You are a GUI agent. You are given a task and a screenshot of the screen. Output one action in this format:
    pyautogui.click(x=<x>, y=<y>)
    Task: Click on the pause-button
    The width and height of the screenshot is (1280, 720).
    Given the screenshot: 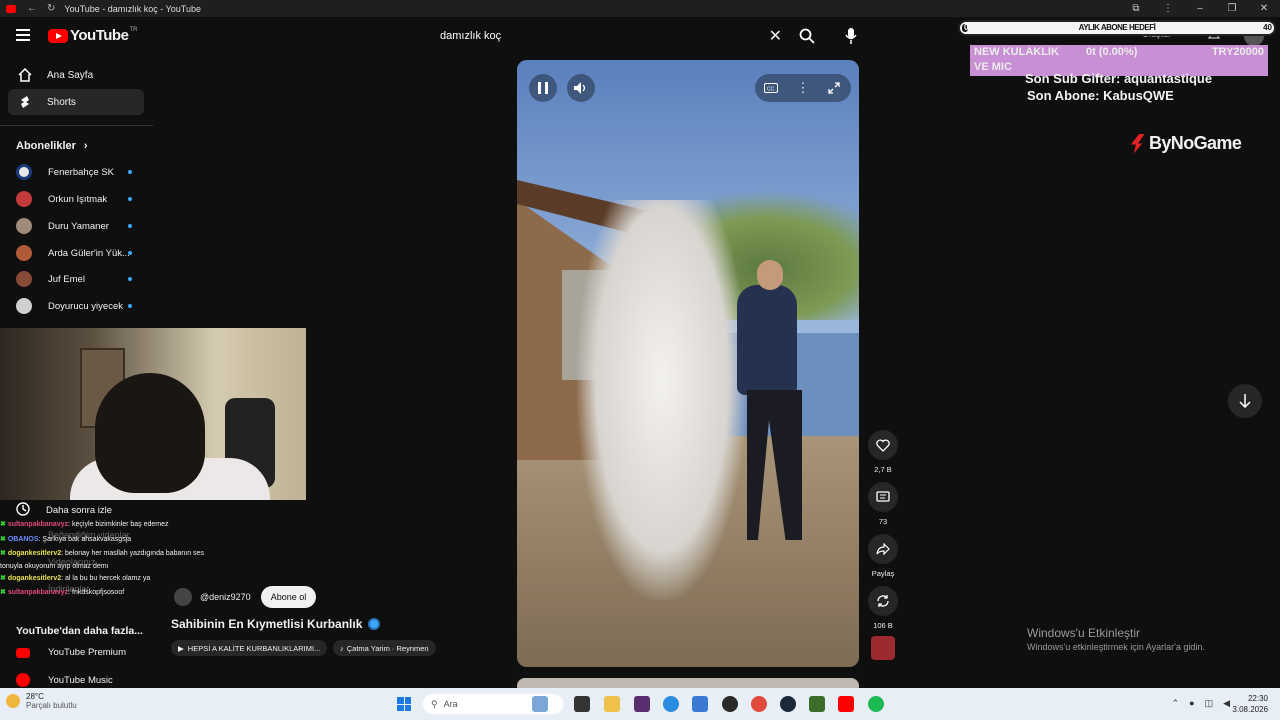 What is the action you would take?
    pyautogui.click(x=543, y=88)
    